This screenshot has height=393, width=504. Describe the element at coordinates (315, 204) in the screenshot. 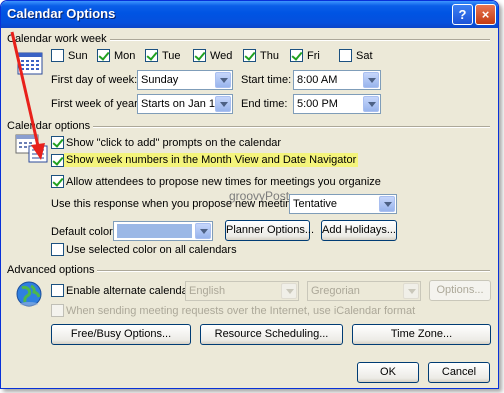

I see `response-value: Tentative` at that location.